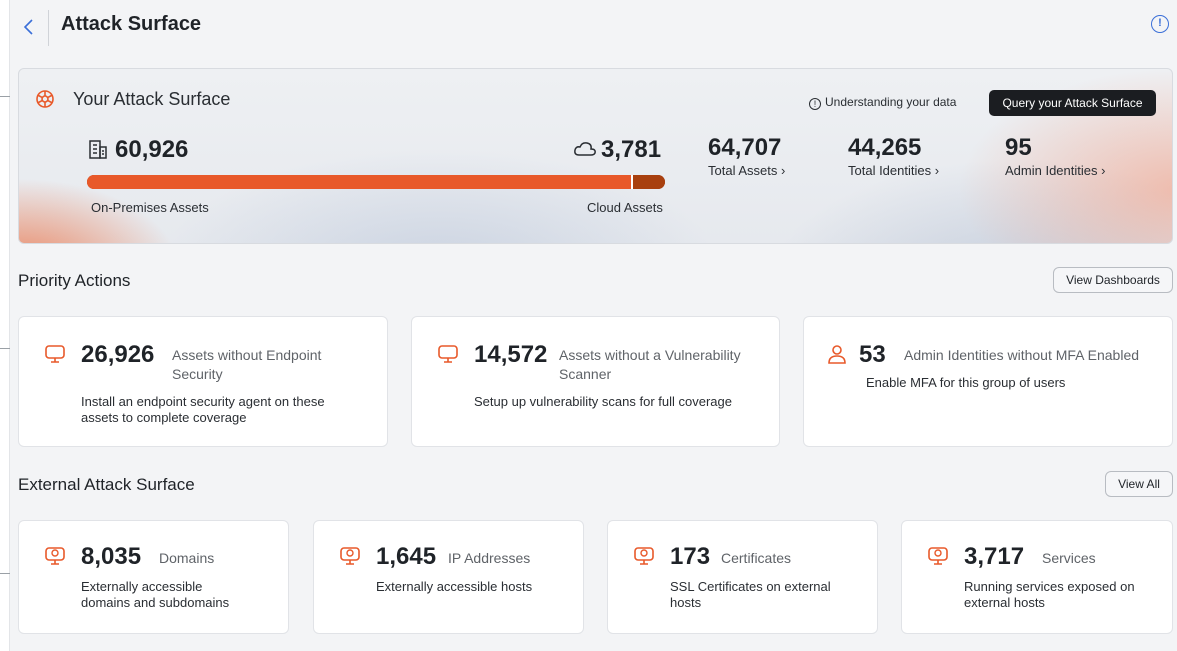 The height and width of the screenshot is (651, 1177). What do you see at coordinates (891, 102) in the screenshot?
I see `understanding-data-label: Understanding your data` at bounding box center [891, 102].